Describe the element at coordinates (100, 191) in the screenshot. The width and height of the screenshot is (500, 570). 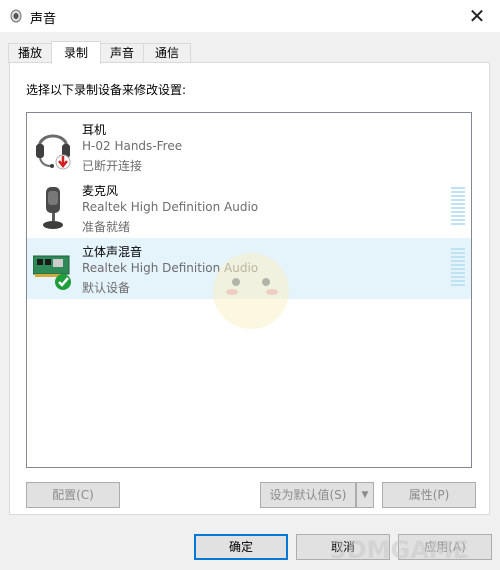
I see `device-name: 麦克风` at that location.